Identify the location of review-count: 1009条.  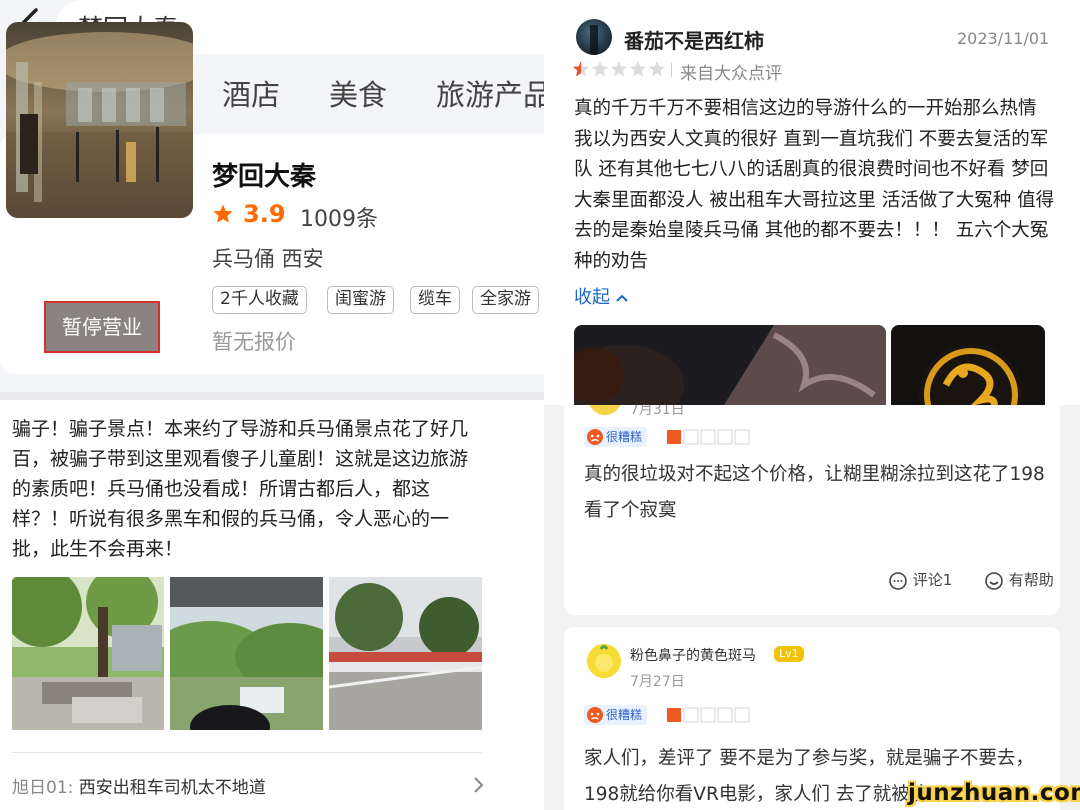
(339, 217).